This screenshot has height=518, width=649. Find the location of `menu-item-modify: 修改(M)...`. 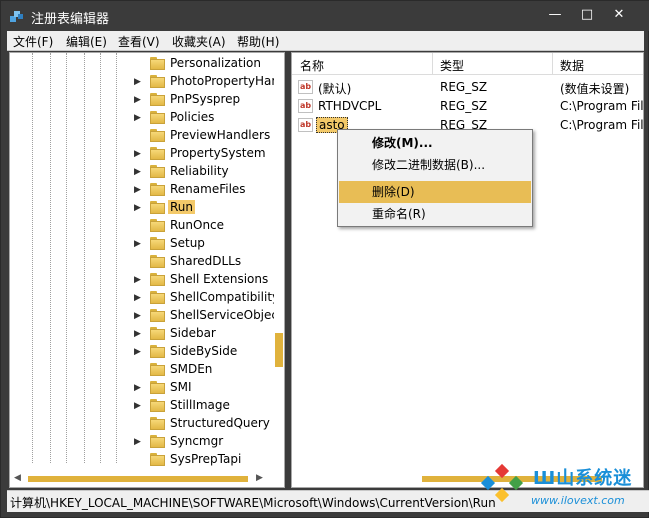

menu-item-modify: 修改(M)... is located at coordinates (435, 143).